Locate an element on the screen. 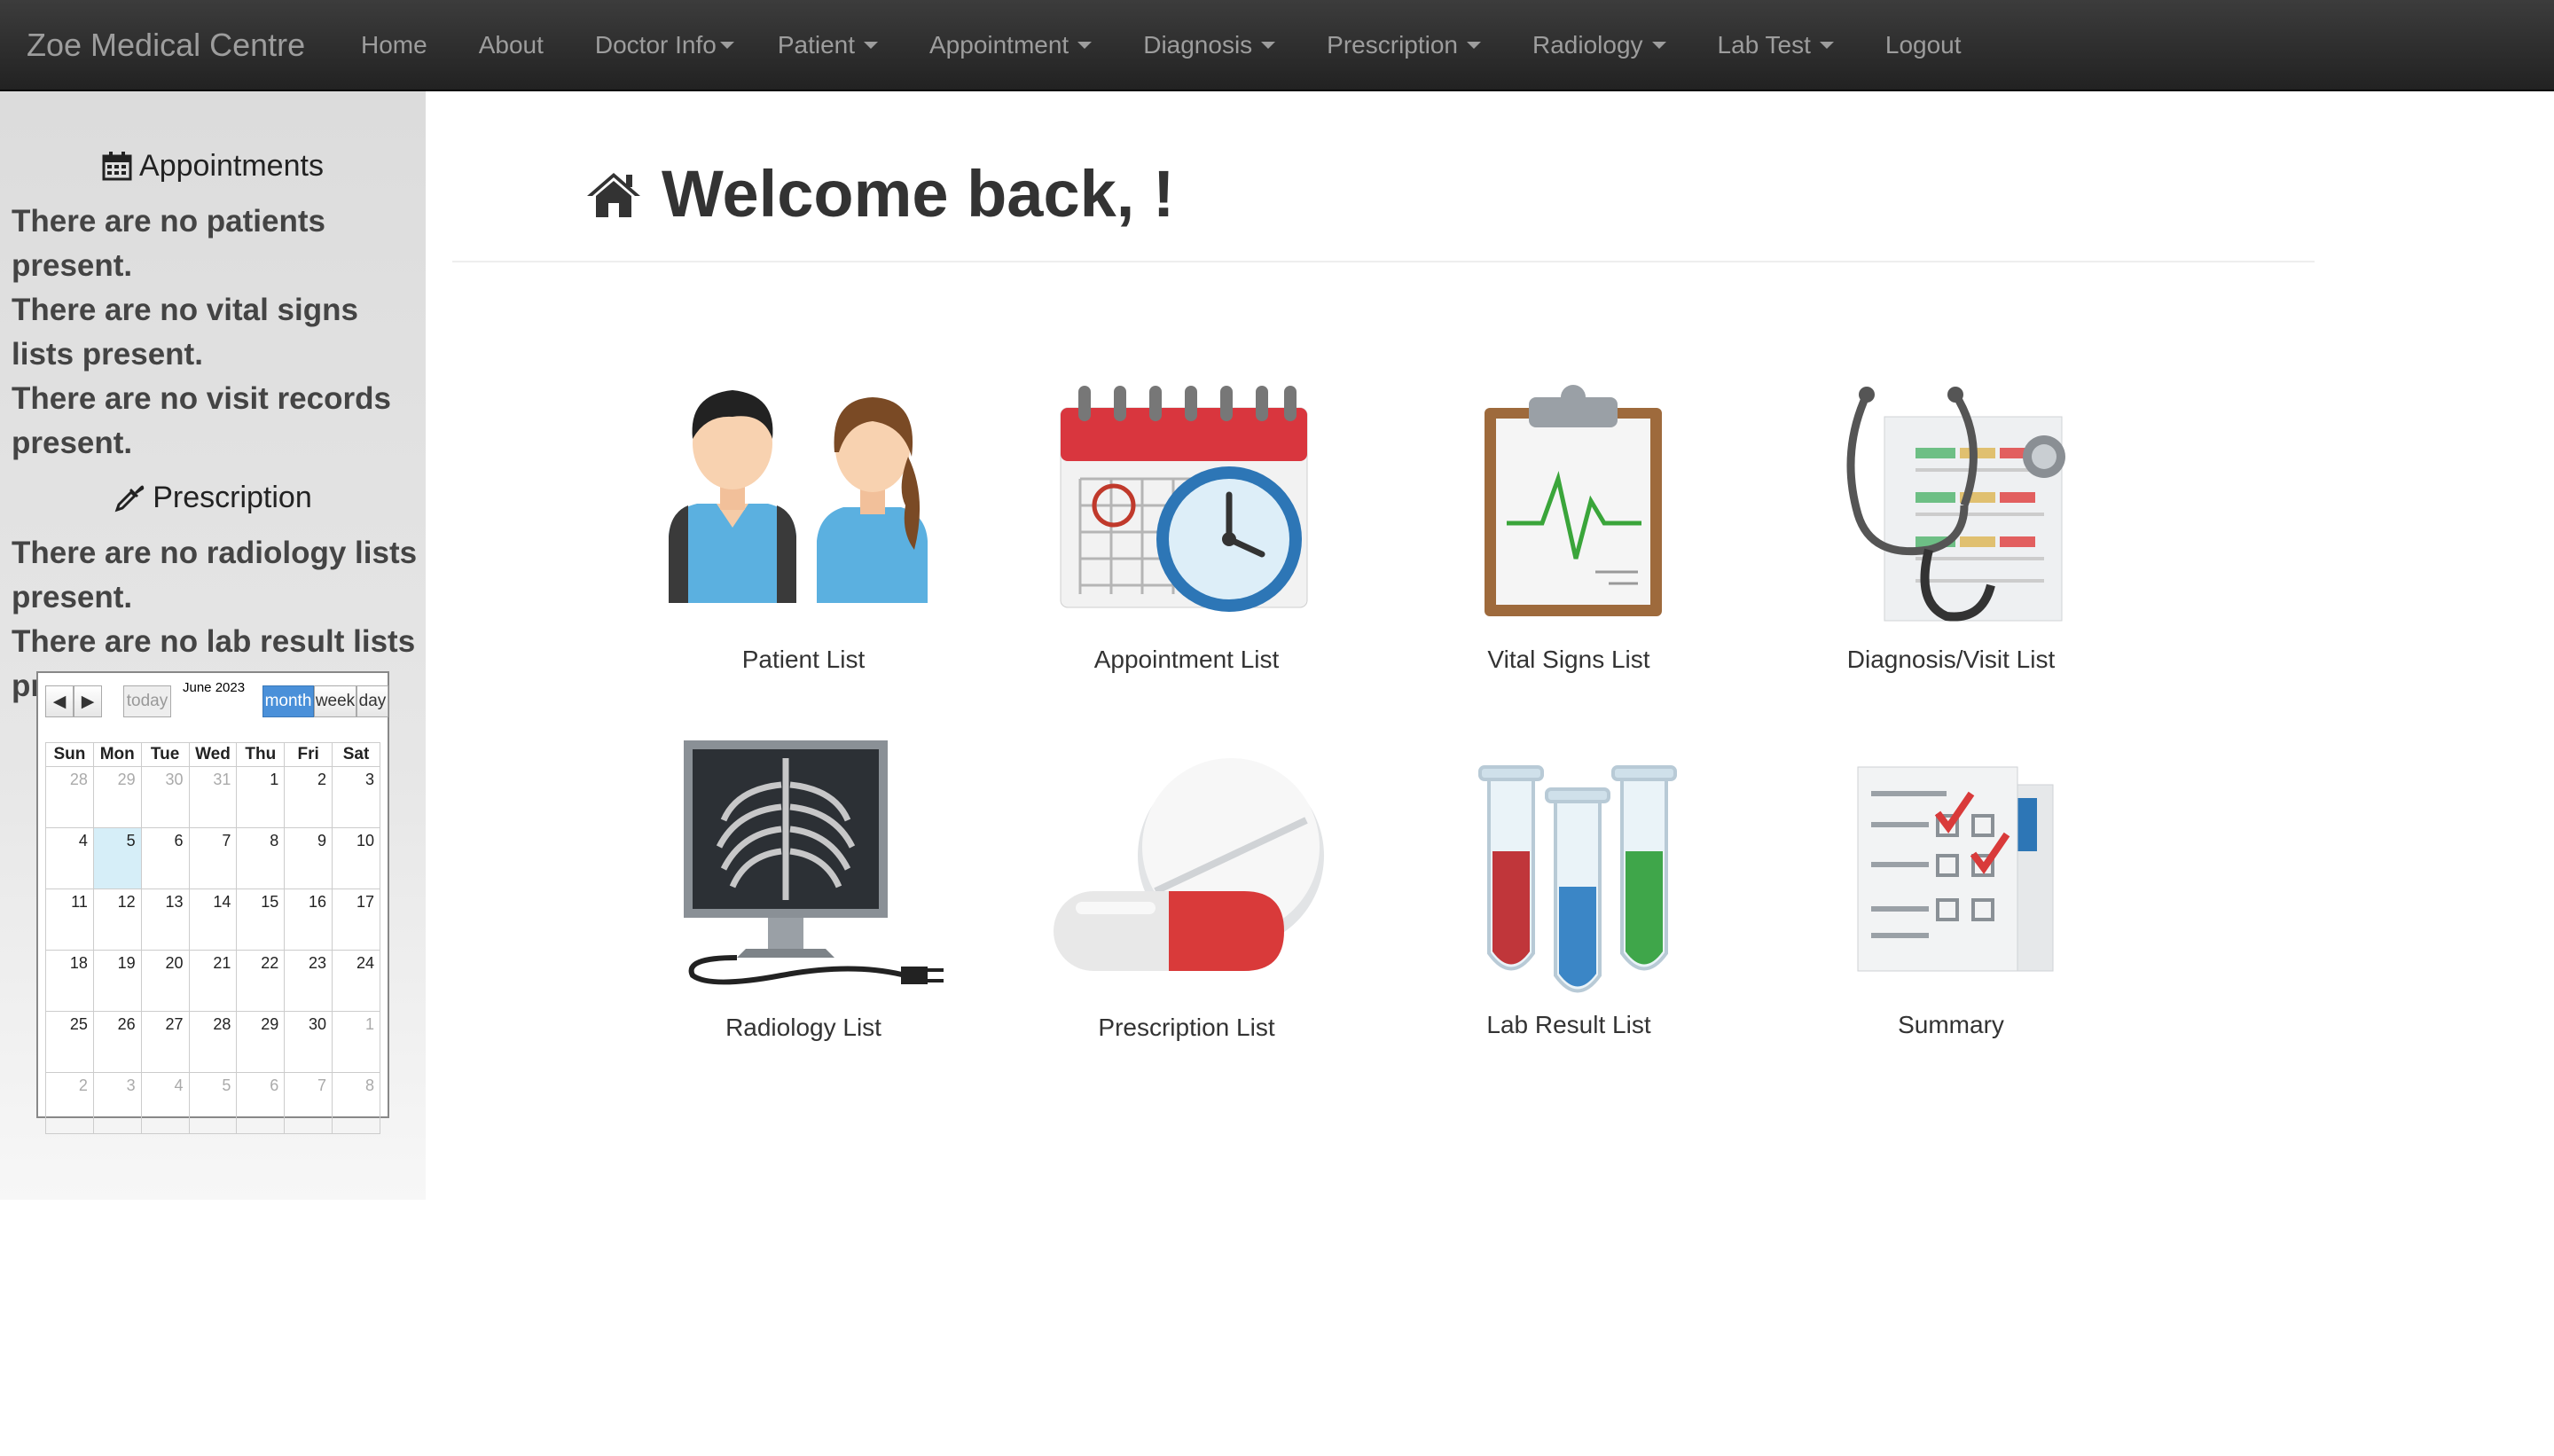 This screenshot has width=2554, height=1456. stethoscope-chart-icon is located at coordinates (1955, 504).